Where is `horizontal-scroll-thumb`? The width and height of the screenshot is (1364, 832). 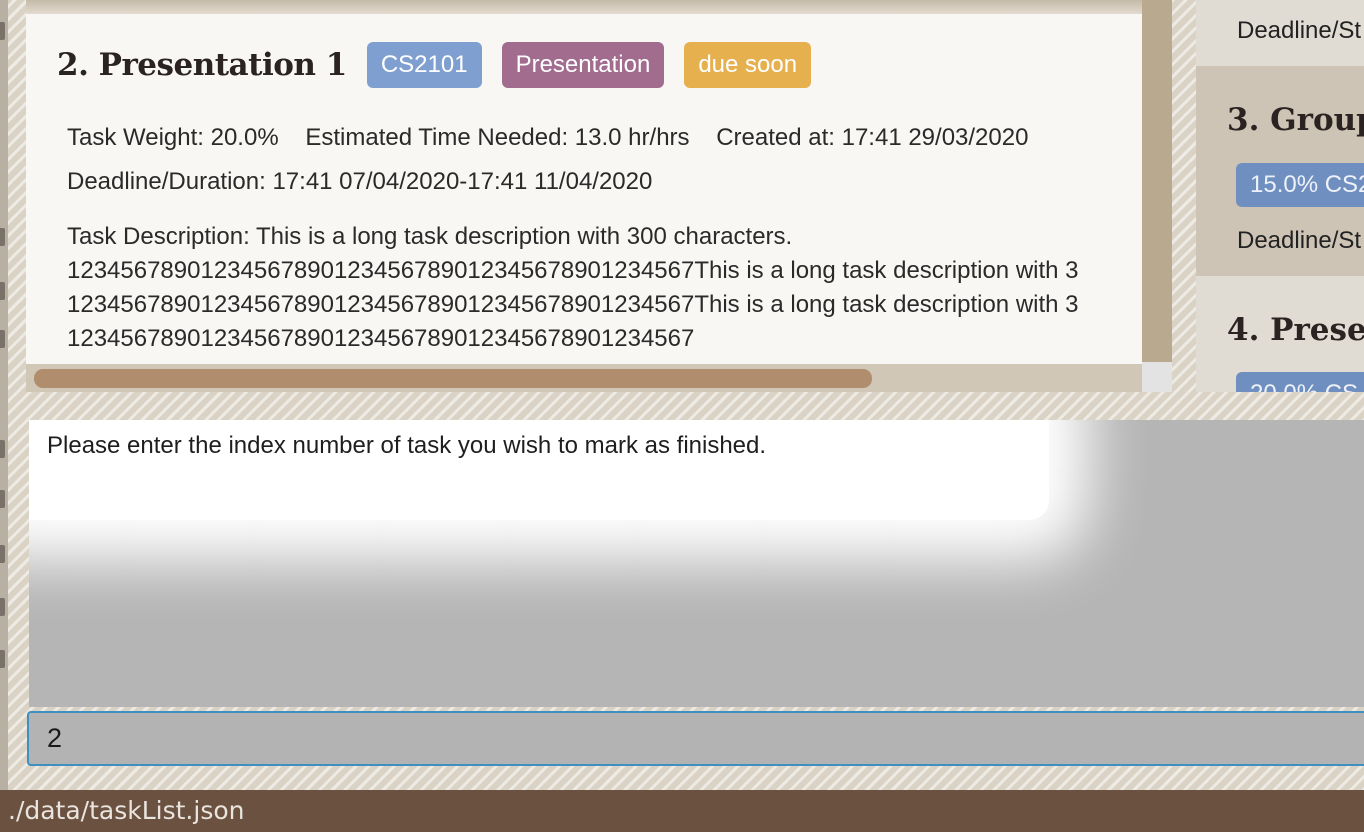
horizontal-scroll-thumb is located at coordinates (453, 378).